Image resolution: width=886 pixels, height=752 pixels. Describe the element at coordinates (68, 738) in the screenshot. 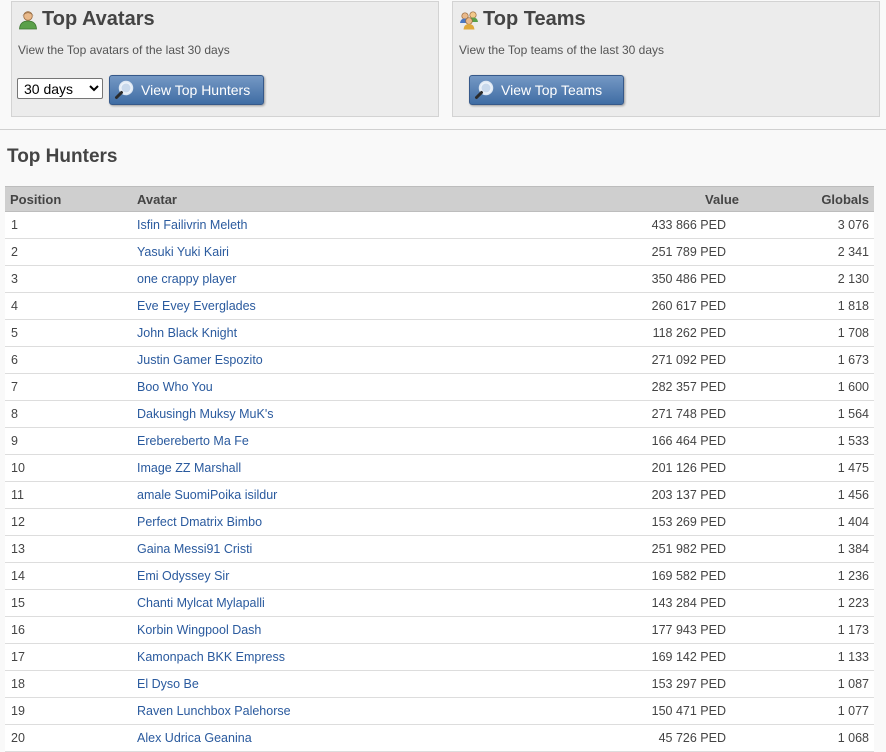

I see `row-position: 20` at that location.